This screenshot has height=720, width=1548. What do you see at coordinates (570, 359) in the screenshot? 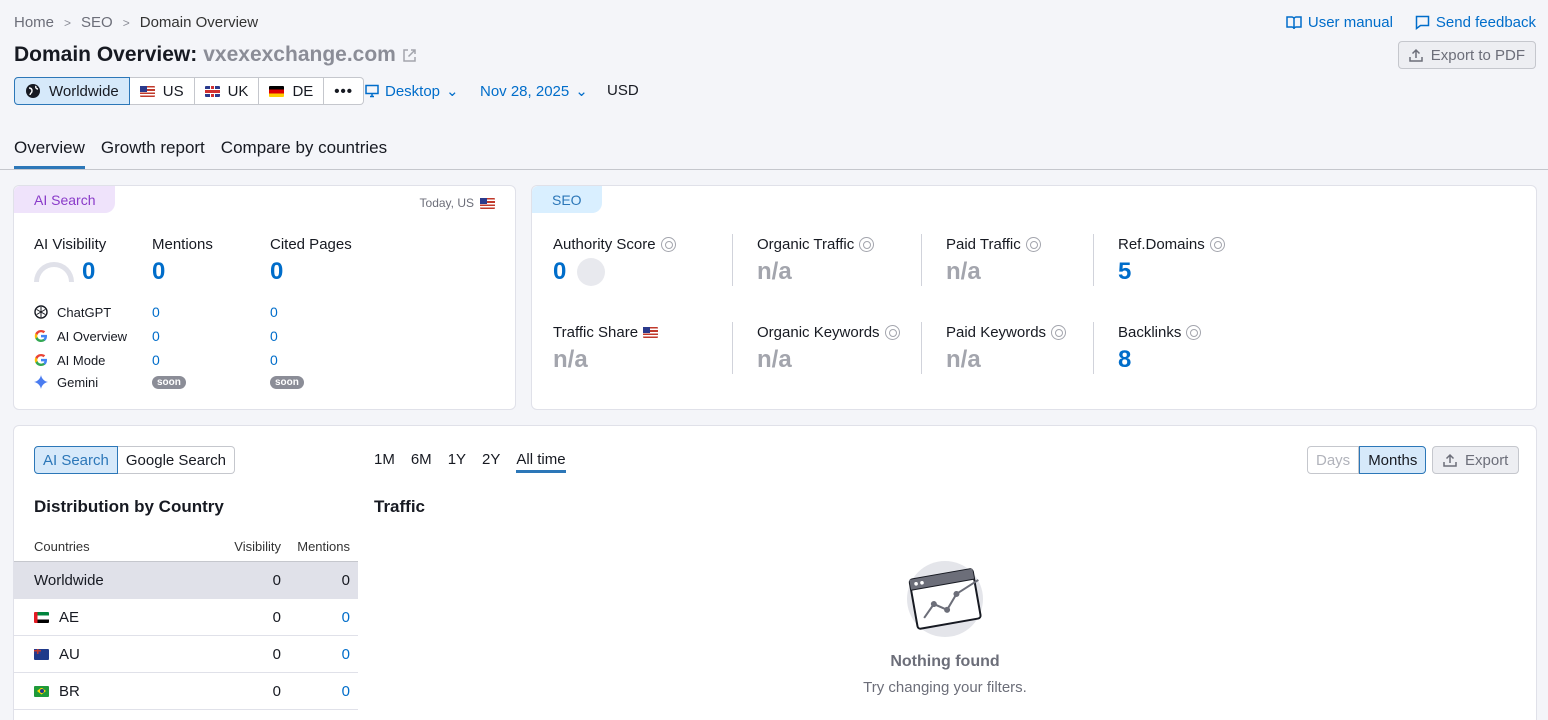
I see `traffic-share-value: n/a` at bounding box center [570, 359].